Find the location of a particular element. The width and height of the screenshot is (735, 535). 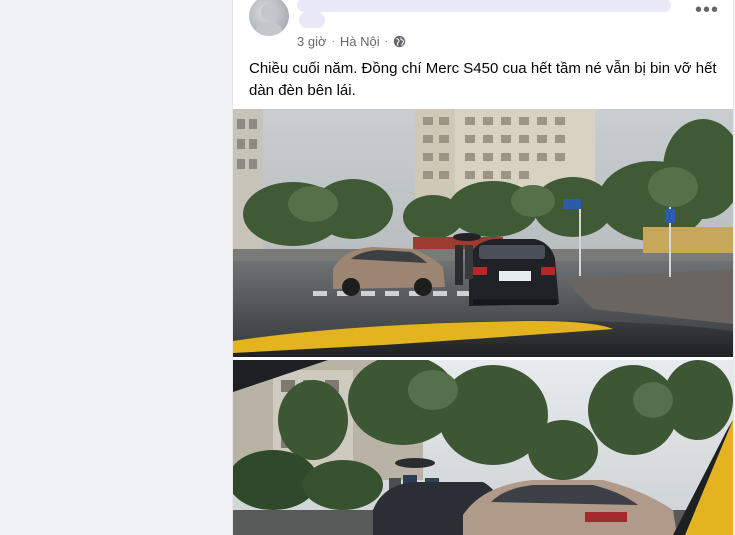

more-horizontal-icon: ••• is located at coordinates (707, 10).